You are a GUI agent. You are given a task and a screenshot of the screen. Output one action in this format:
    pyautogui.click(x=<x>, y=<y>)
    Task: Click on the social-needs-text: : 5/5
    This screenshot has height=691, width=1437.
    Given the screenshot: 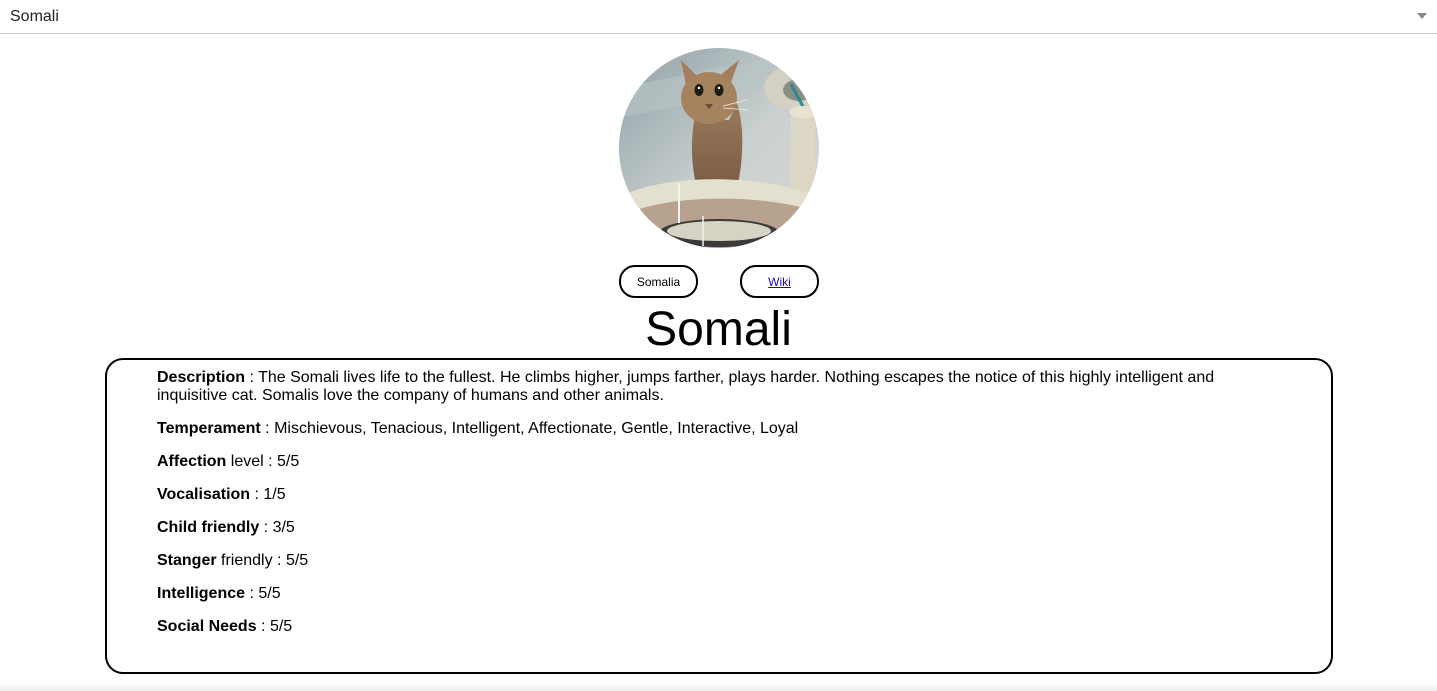 What is the action you would take?
    pyautogui.click(x=274, y=626)
    